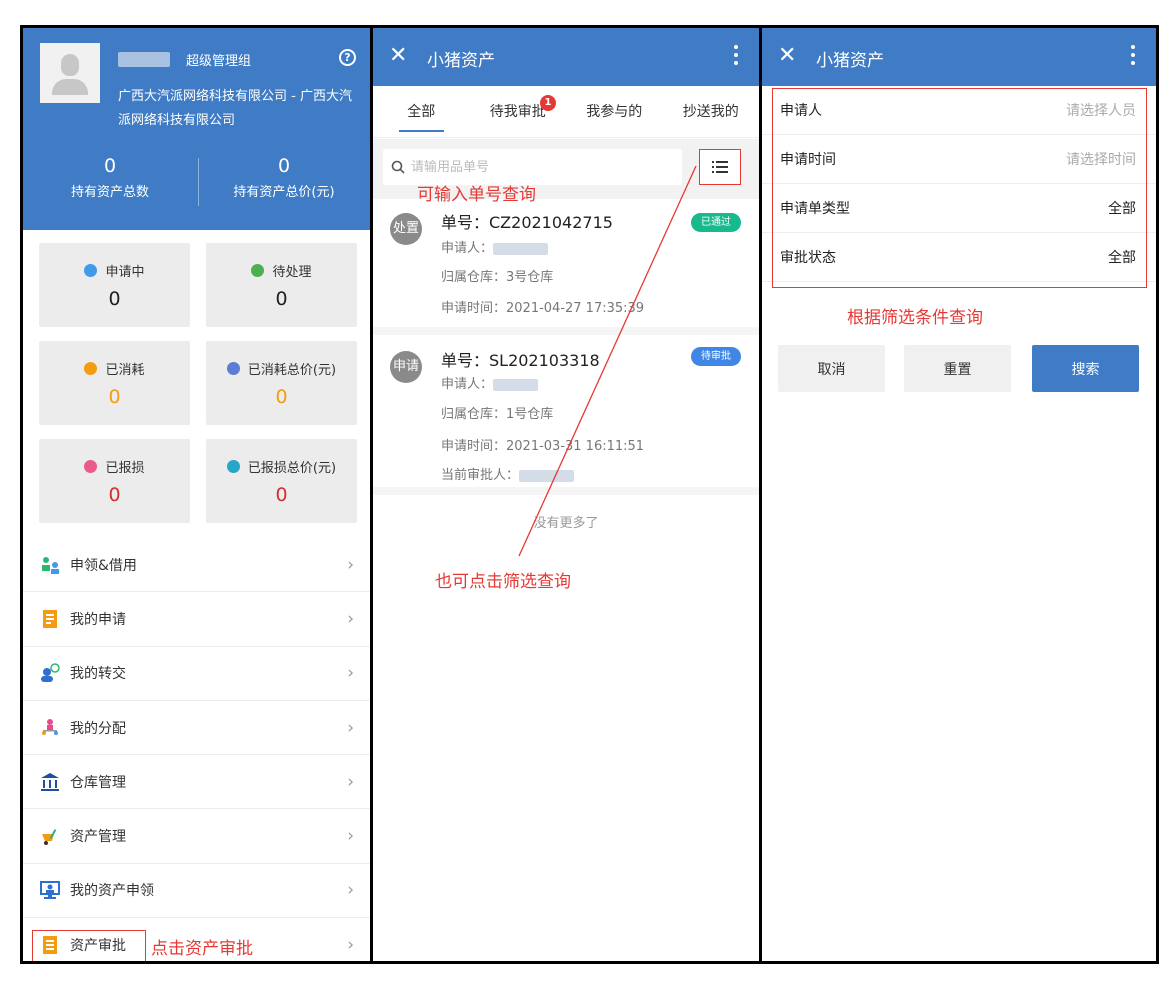  Describe the element at coordinates (197, 782) in the screenshot. I see `menu-warehouse: 仓库管理 ›` at that location.